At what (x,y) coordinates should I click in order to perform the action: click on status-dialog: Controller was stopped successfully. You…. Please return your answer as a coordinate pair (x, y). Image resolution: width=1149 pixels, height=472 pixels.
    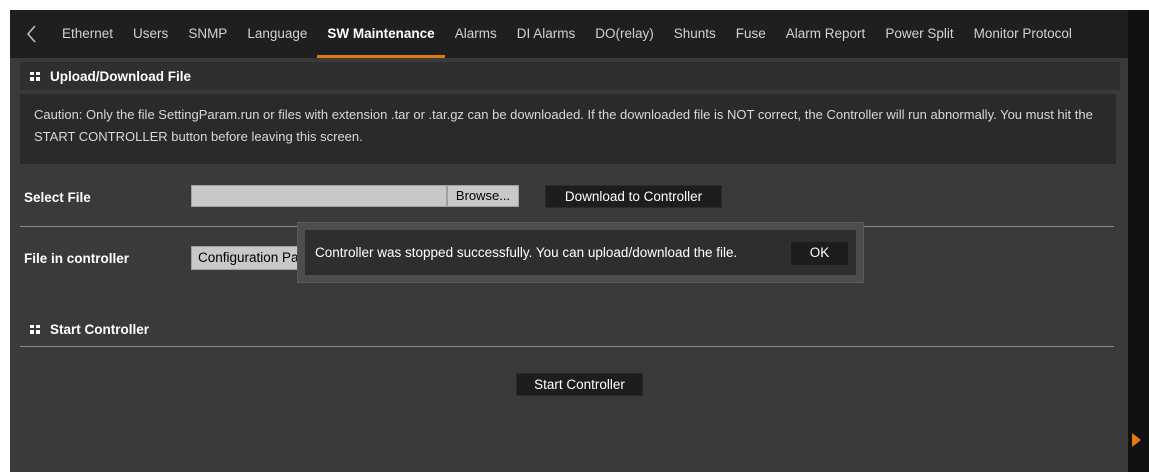
    Looking at the image, I should click on (580, 252).